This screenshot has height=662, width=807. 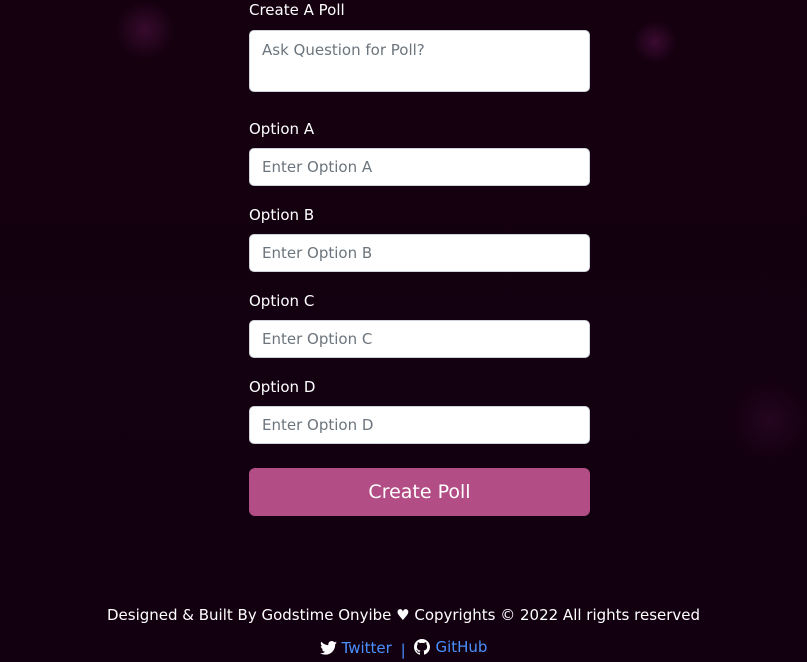 What do you see at coordinates (297, 10) in the screenshot?
I see `form-title: Create A Poll` at bounding box center [297, 10].